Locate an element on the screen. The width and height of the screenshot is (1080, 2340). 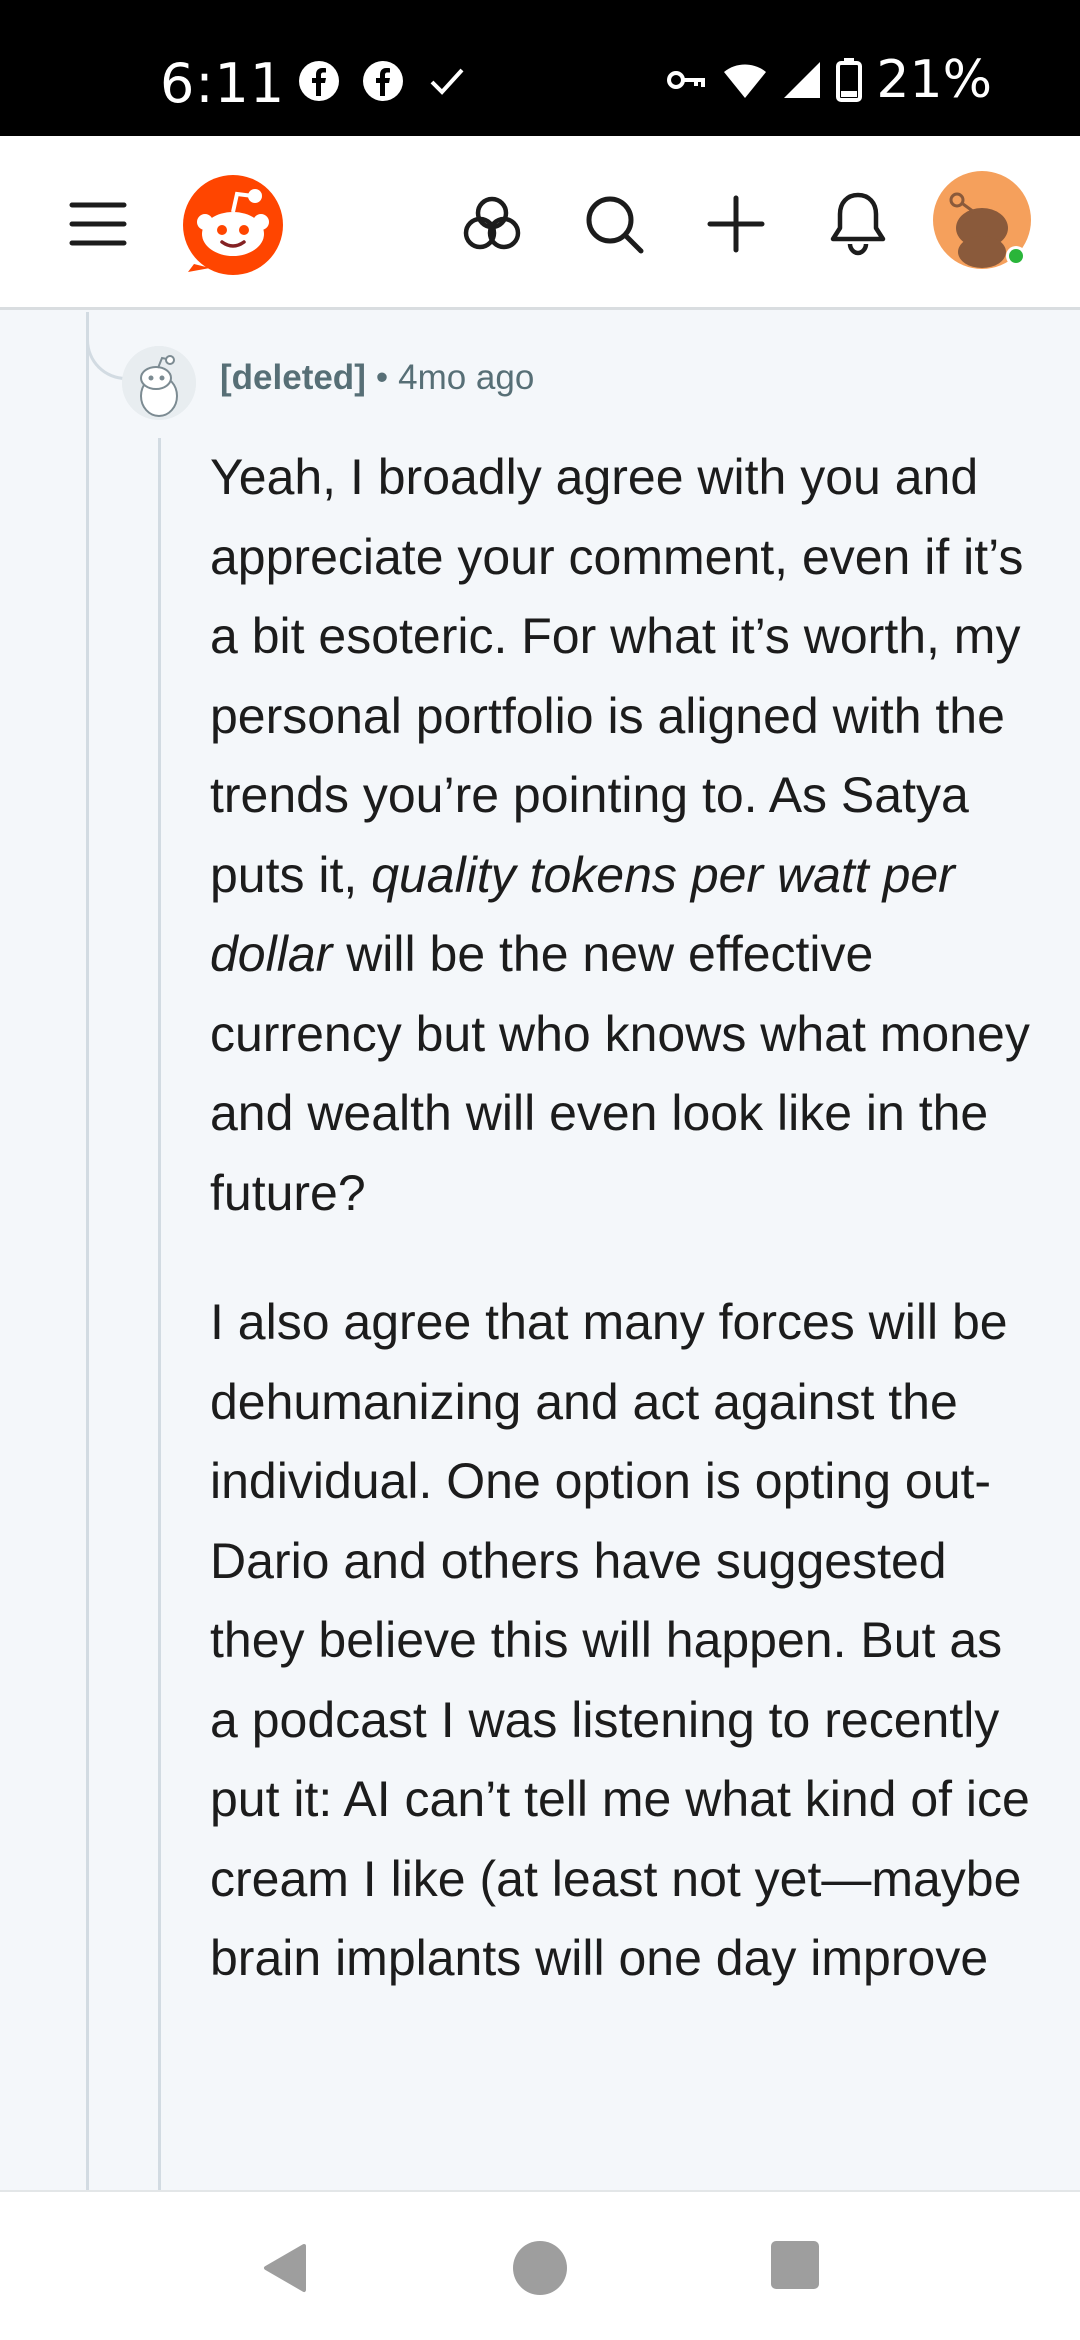
reddit-logo is located at coordinates (233, 225).